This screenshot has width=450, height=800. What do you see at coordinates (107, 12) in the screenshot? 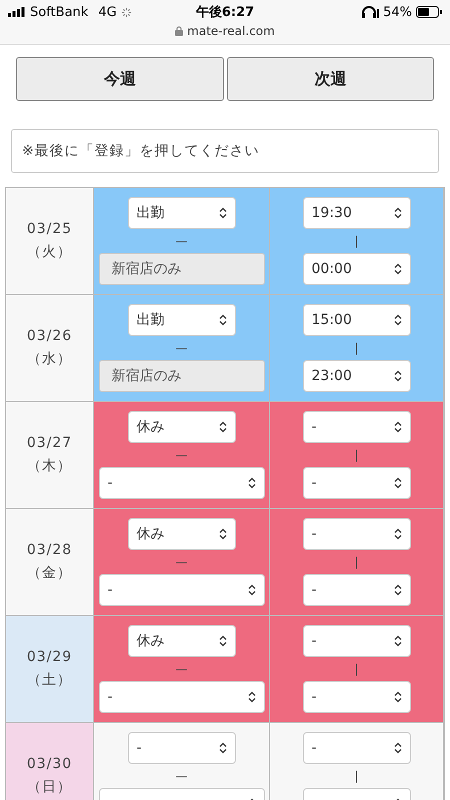
I see `network-type: 4G` at bounding box center [107, 12].